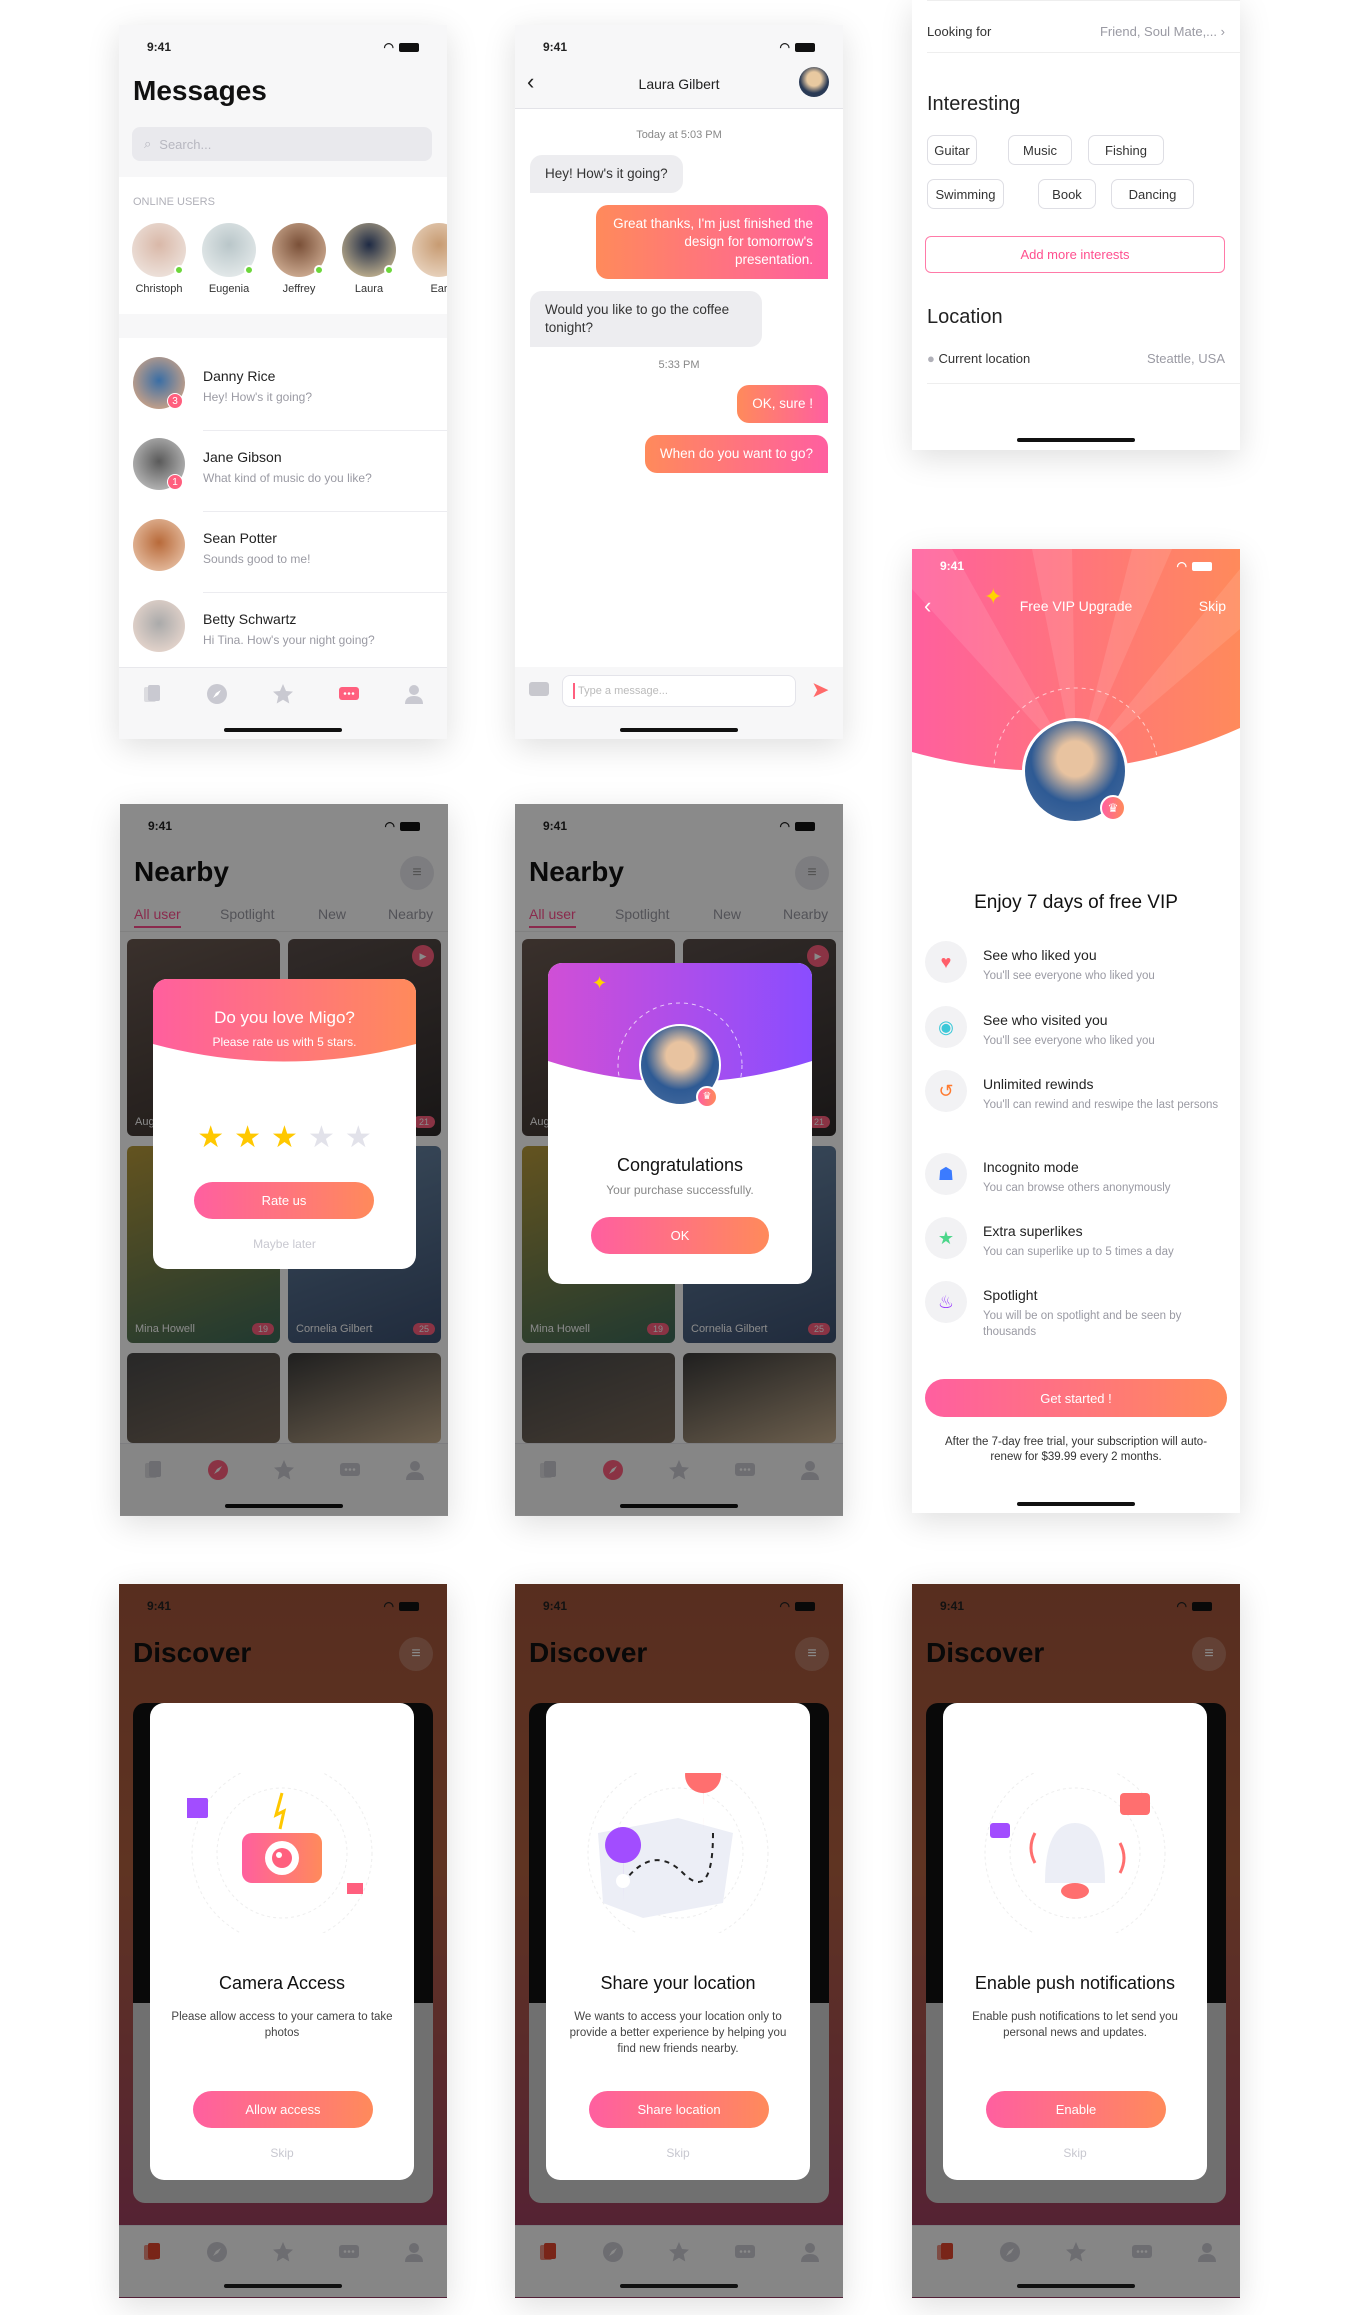 Image resolution: width=1350 pixels, height=2315 pixels. I want to click on tab-cards-icon, so click(152, 694).